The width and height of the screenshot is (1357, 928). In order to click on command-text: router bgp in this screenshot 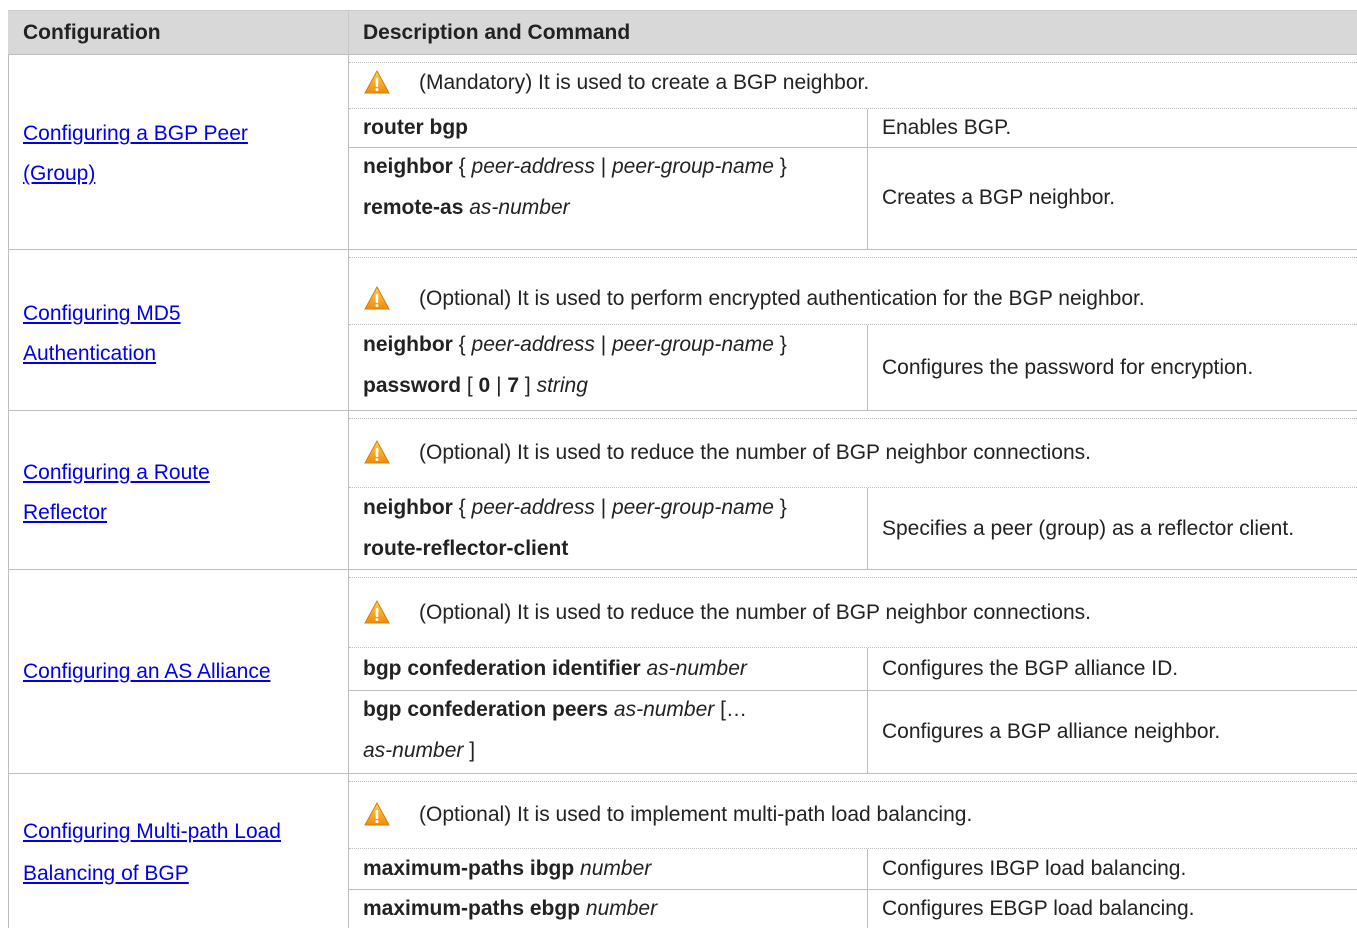, I will do `click(415, 128)`.